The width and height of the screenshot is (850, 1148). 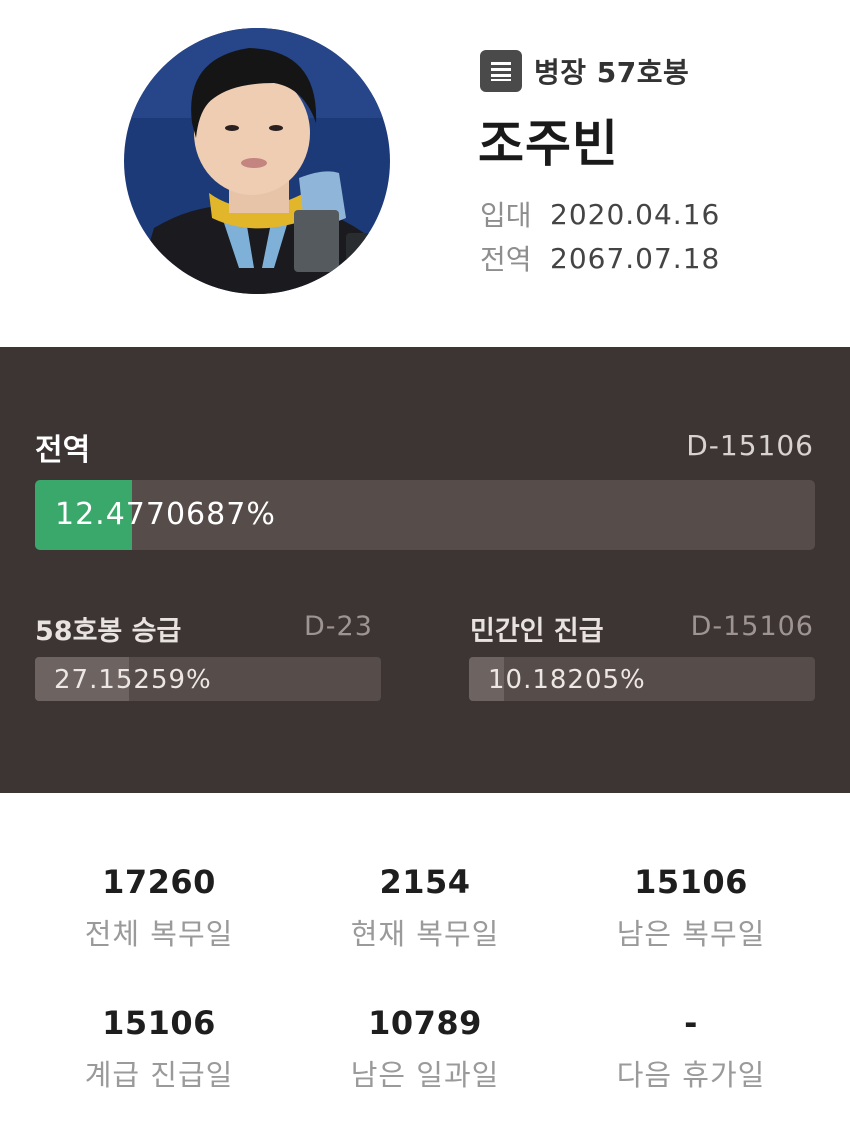 What do you see at coordinates (425, 1023) in the screenshot?
I see `stat-value: 10789` at bounding box center [425, 1023].